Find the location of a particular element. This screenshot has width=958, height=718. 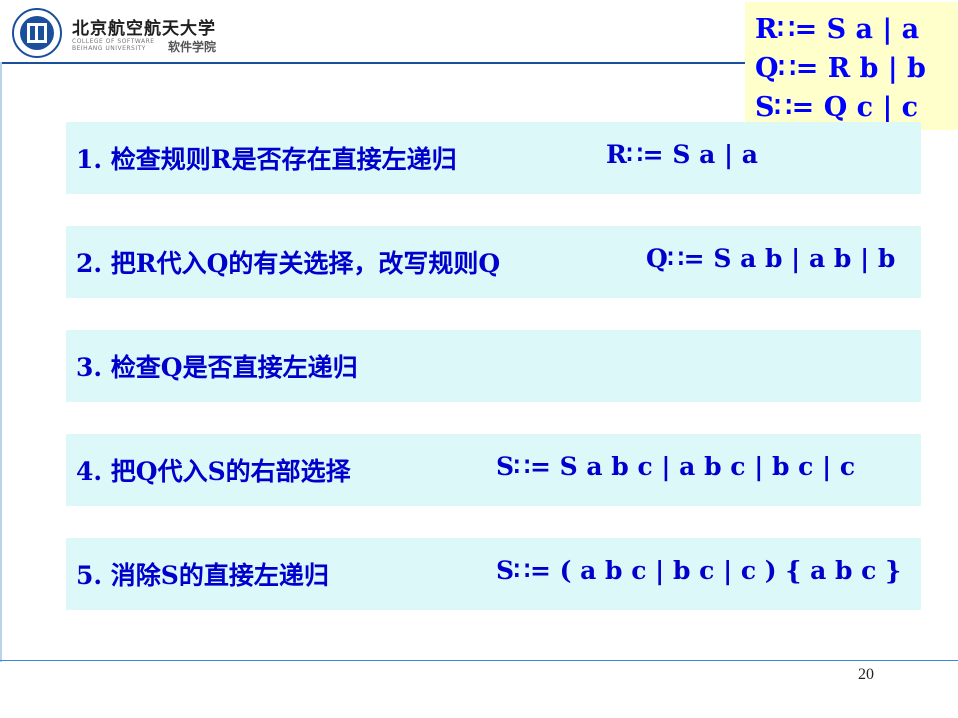

step-box-1: 1. 检查规则R是否存在直接左递归 R∷= S a | a is located at coordinates (493, 158).